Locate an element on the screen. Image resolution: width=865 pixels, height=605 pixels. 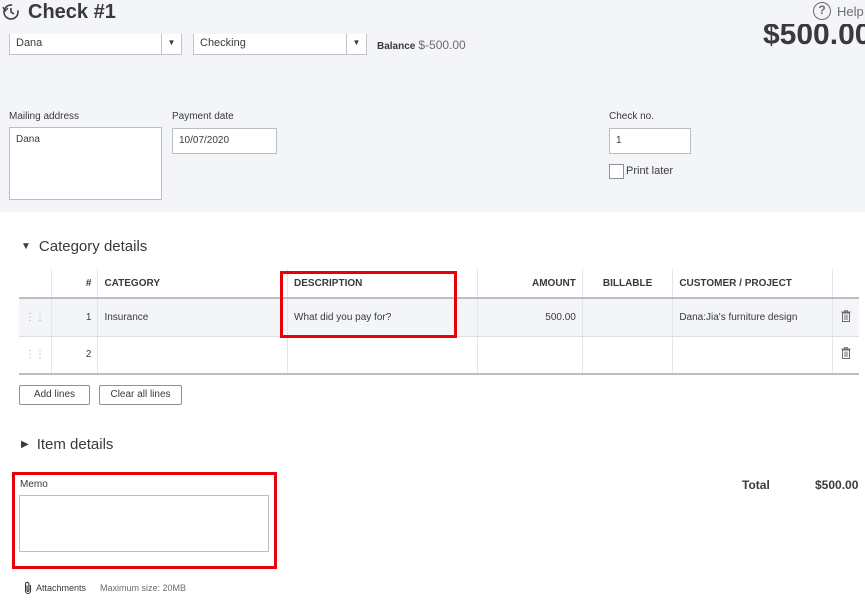
mailing-address-field: Dana is located at coordinates (85, 163).